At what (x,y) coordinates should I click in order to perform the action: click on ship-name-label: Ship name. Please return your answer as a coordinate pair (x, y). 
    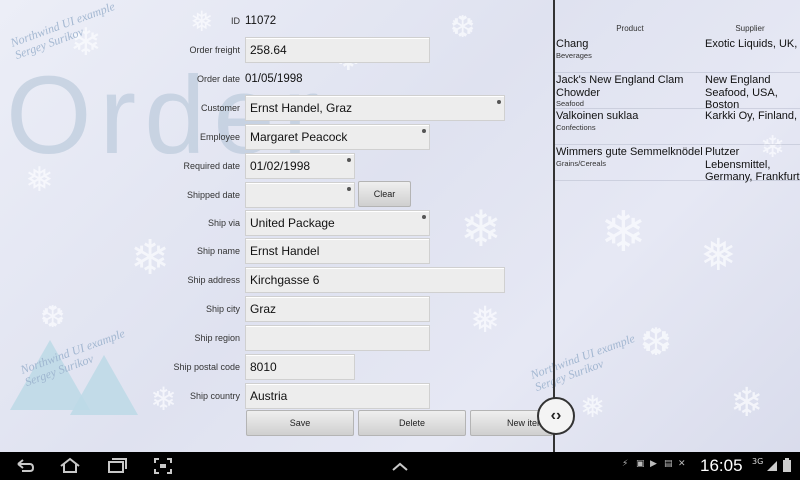
    Looking at the image, I should click on (218, 251).